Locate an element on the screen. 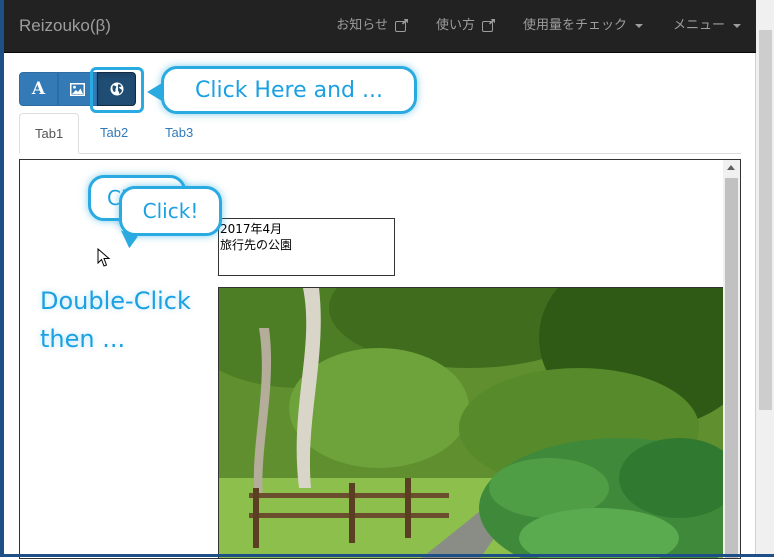  nav-items: お知らせ 使い方 使用量をチェック メニュー is located at coordinates (538, 26).